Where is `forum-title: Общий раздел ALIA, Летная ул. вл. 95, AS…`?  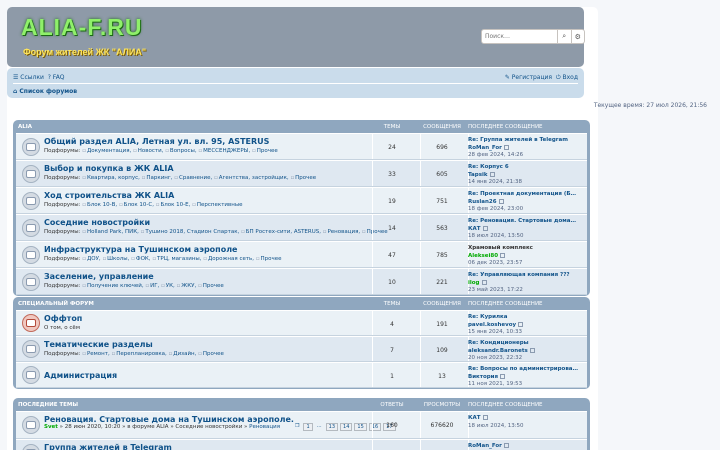 forum-title: Общий раздел ALIA, Летная ул. вл. 95, AS… is located at coordinates (156, 141).